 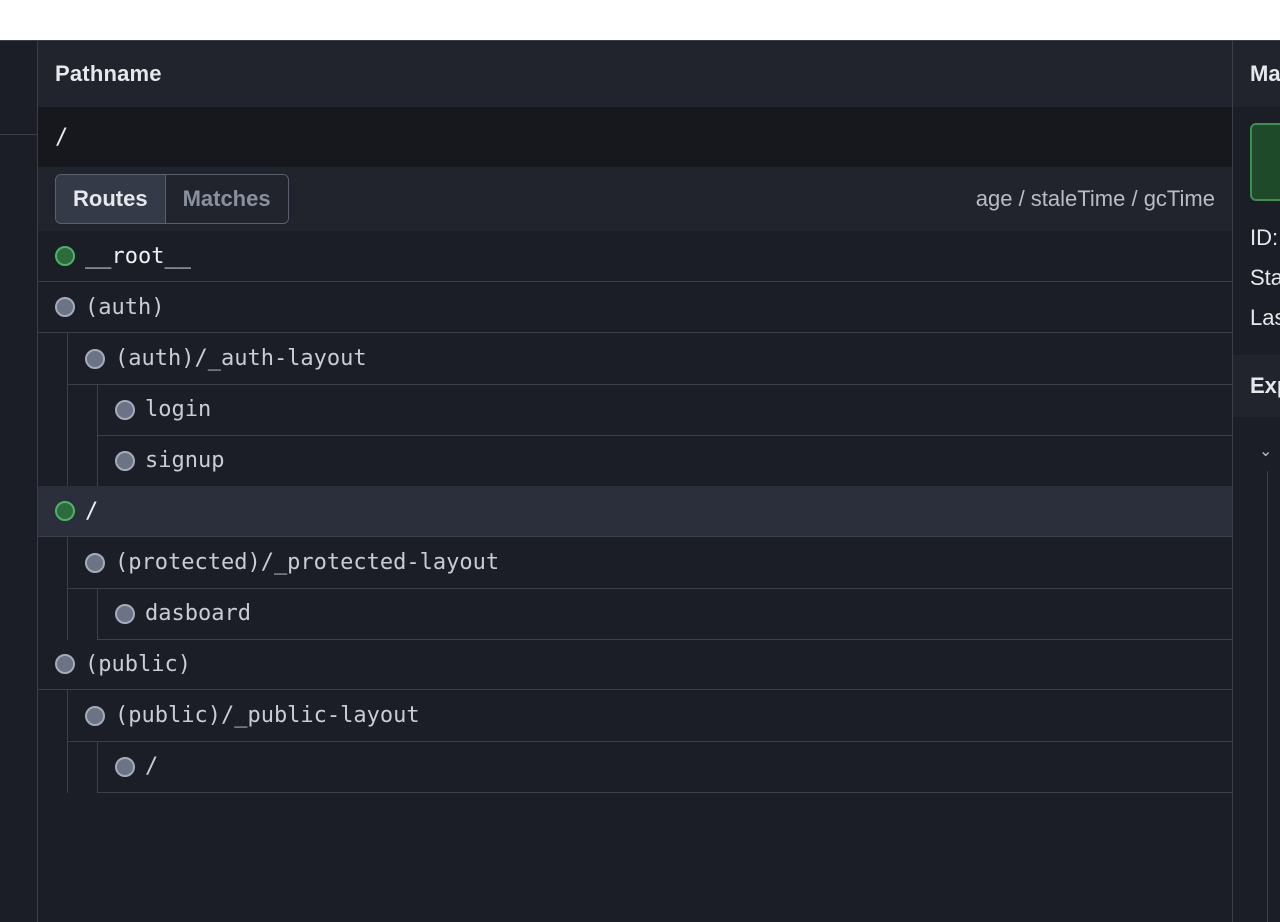 What do you see at coordinates (138, 256) in the screenshot?
I see `route-label: __root__` at bounding box center [138, 256].